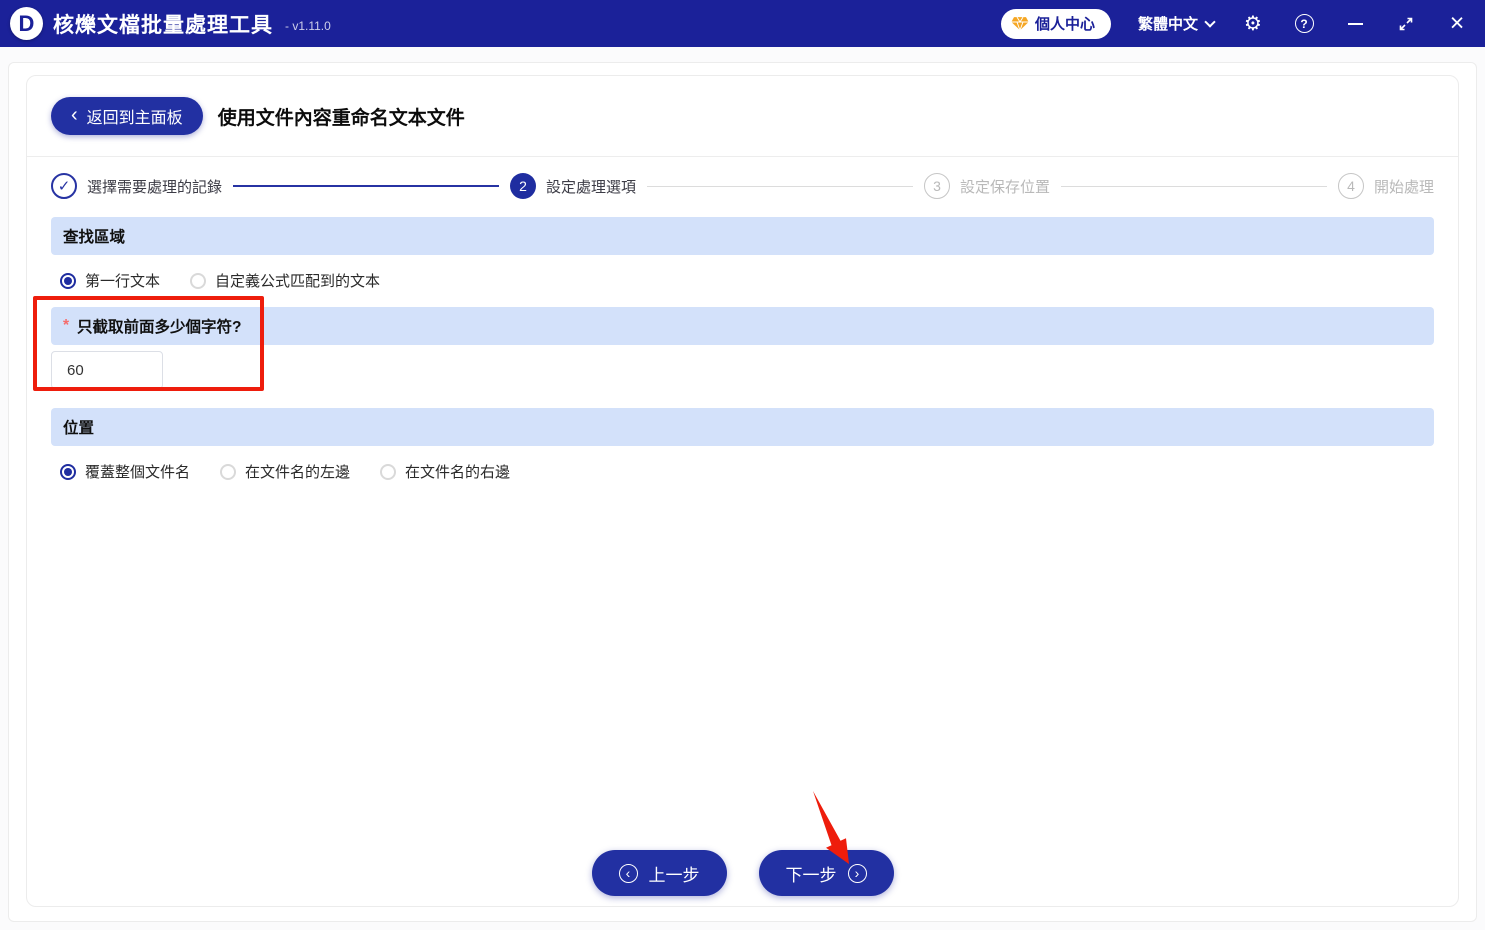 Image resolution: width=1485 pixels, height=930 pixels. I want to click on maximize-button, so click(1406, 24).